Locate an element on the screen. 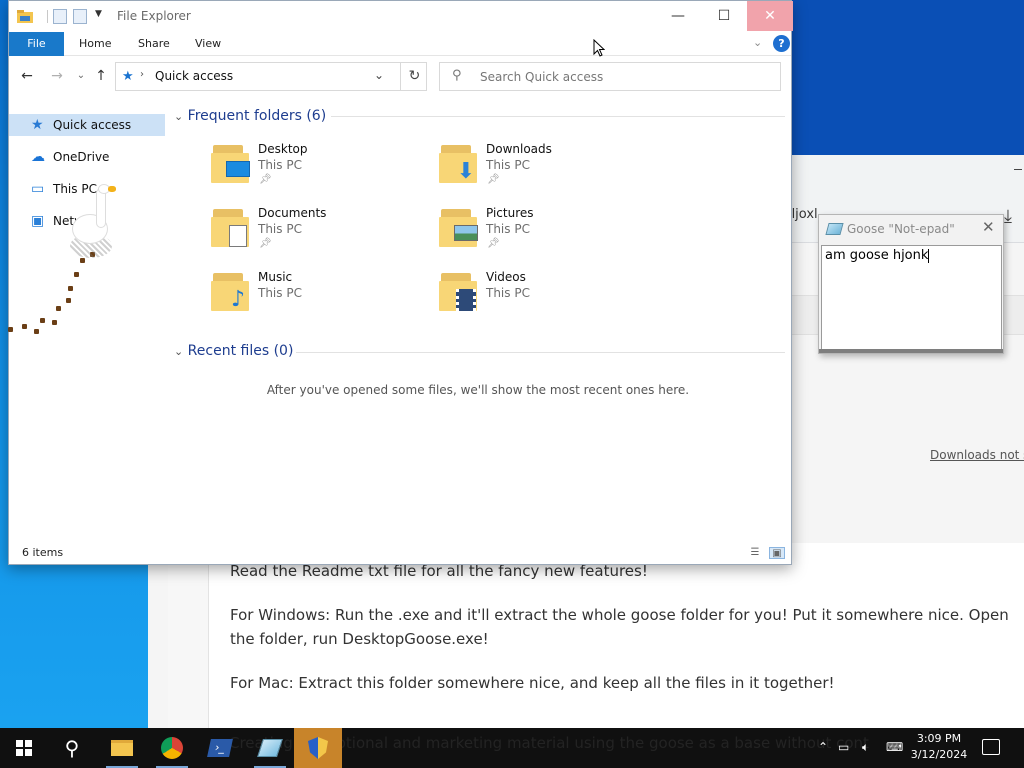 This screenshot has width=1024, height=768. folder-videos: Videos This PC is located at coordinates (549, 295).